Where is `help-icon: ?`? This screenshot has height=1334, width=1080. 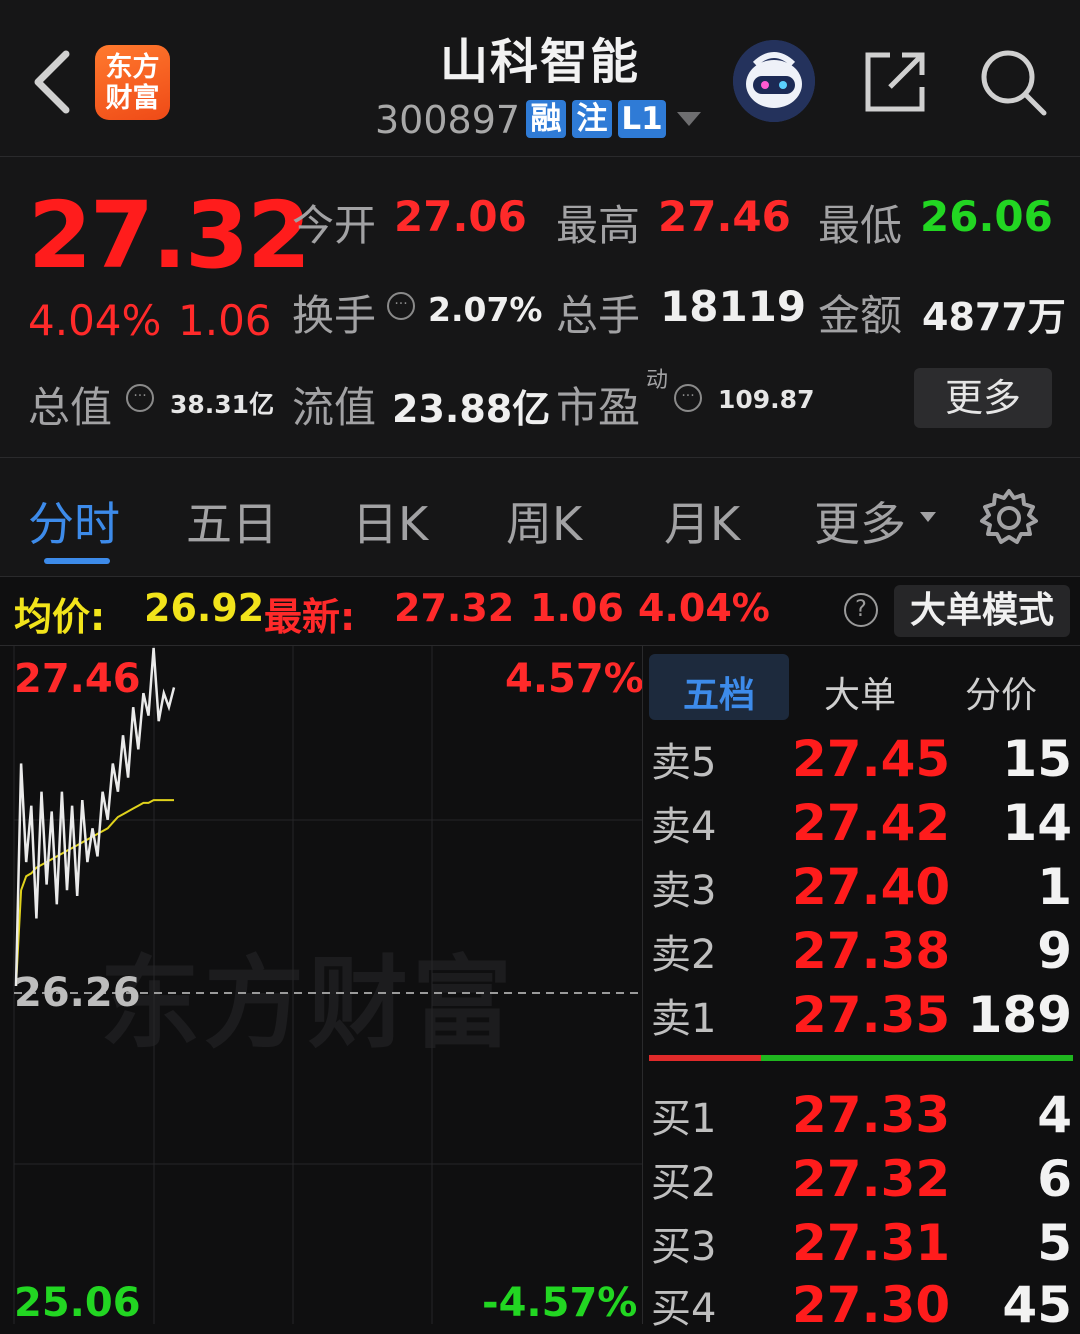
help-icon: ? is located at coordinates (861, 610).